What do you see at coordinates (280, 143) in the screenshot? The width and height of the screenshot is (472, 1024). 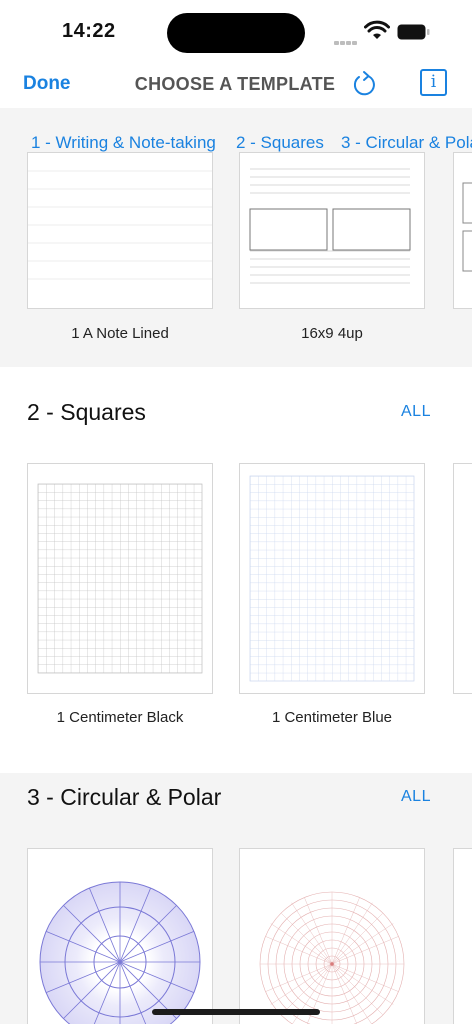 I see `tab-squares: 2 - Squares` at bounding box center [280, 143].